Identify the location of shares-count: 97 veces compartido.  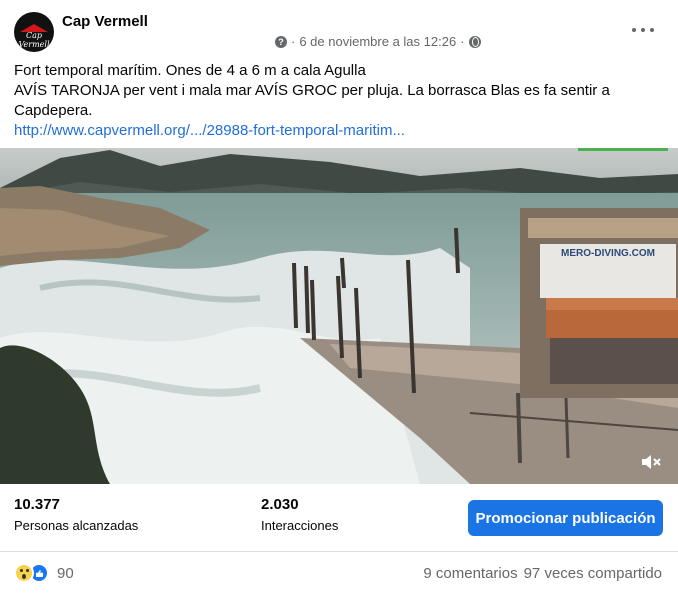
(593, 573).